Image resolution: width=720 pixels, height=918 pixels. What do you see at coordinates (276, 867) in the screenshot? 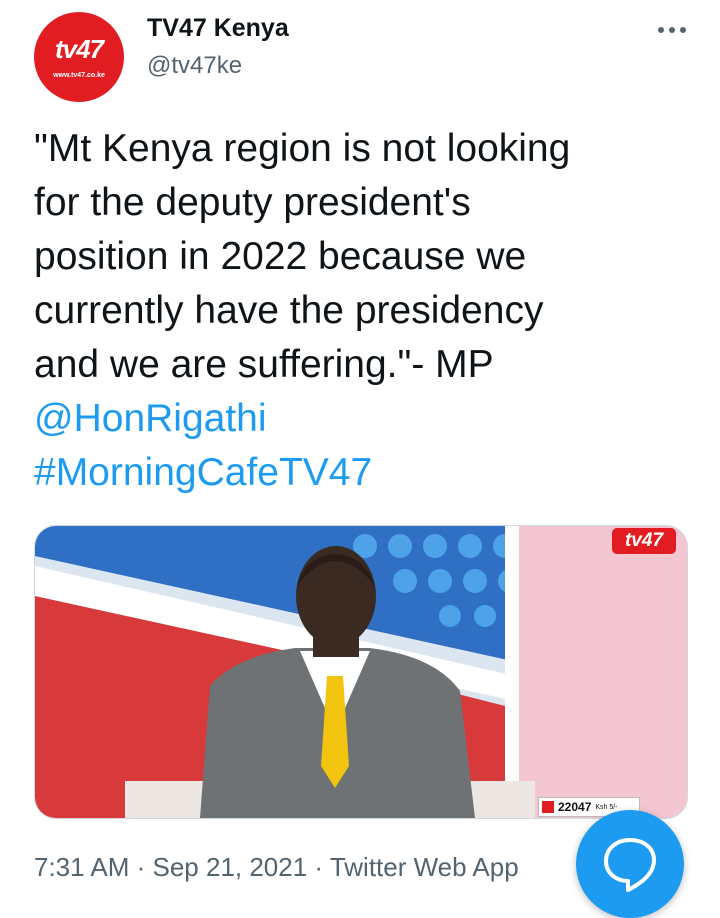
I see `tweet-meta: 7:31 AM · Sep 21, 2021 · Twitter Web App` at bounding box center [276, 867].